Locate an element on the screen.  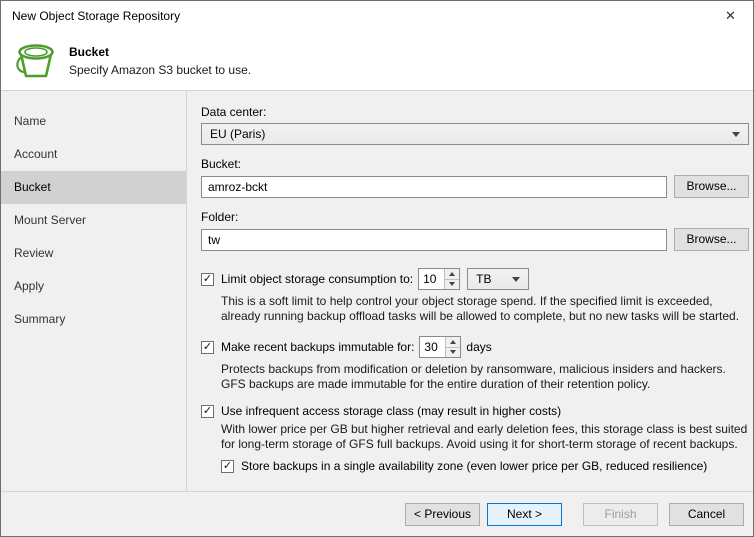
close-button: ✕ is located at coordinates (730, 16).